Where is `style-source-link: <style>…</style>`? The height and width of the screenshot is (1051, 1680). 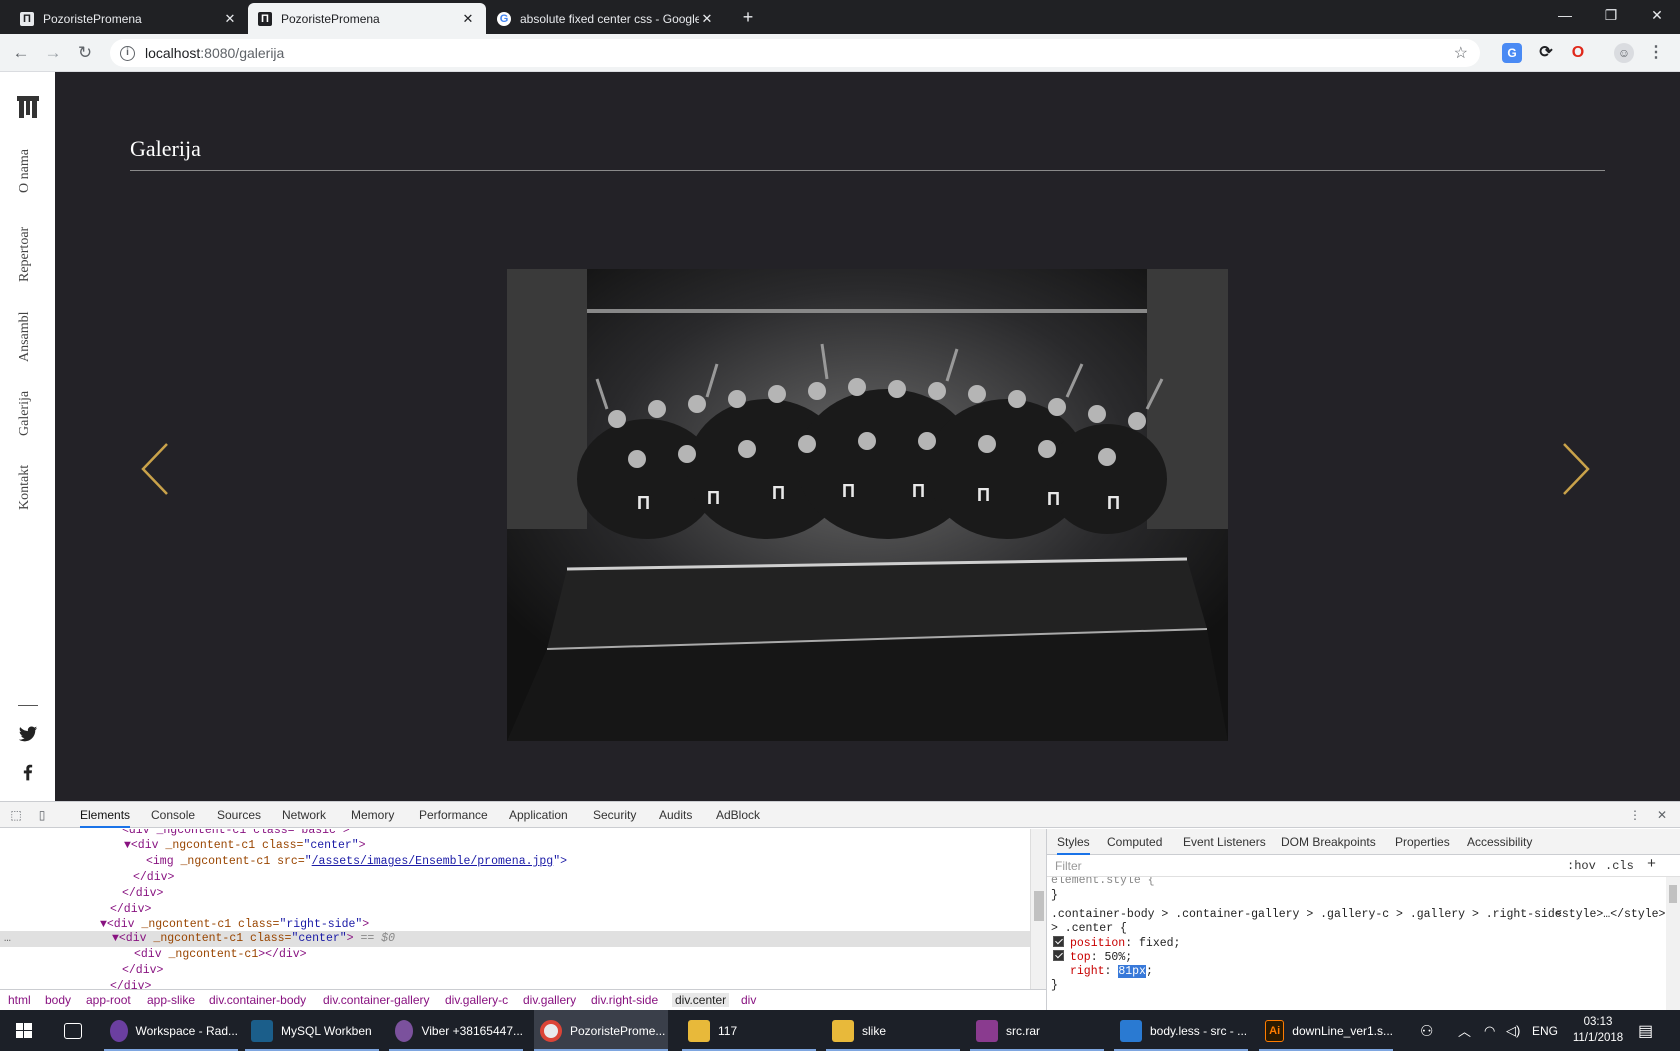
style-source-link: <style>…</style> is located at coordinates (1610, 914).